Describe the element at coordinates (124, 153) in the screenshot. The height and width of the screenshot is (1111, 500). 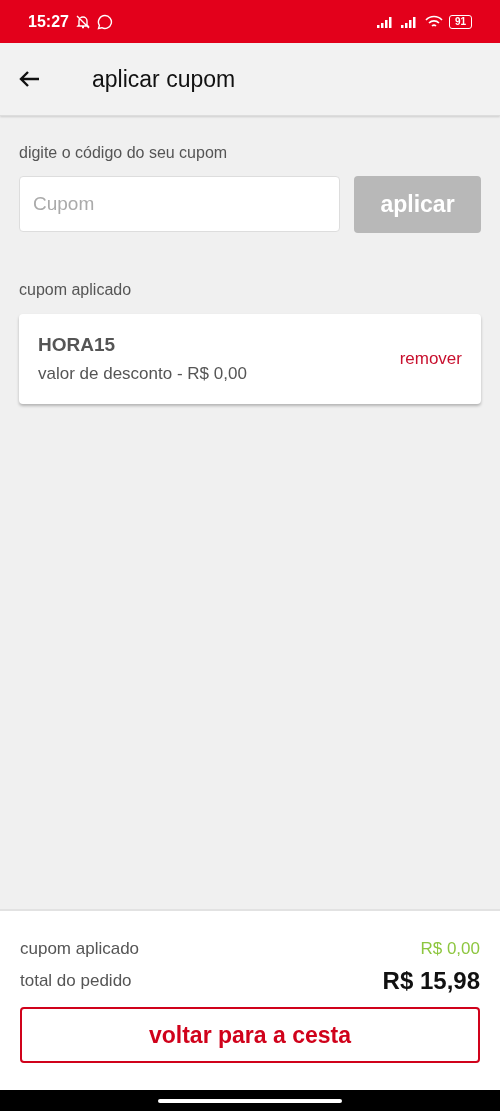
I see `section-label: digite o código do seu cupom` at that location.